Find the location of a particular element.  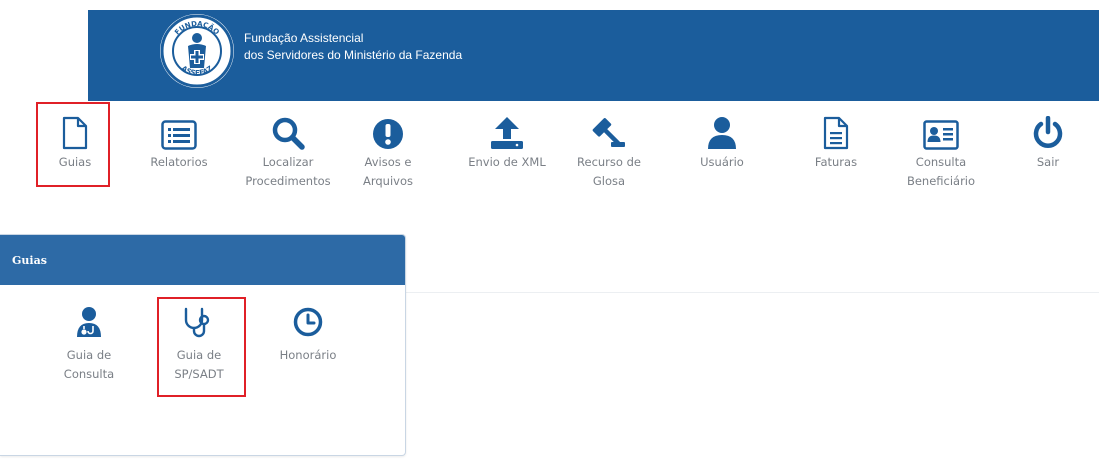

nav-label-avisos-line1: Avisos e is located at coordinates (388, 162).